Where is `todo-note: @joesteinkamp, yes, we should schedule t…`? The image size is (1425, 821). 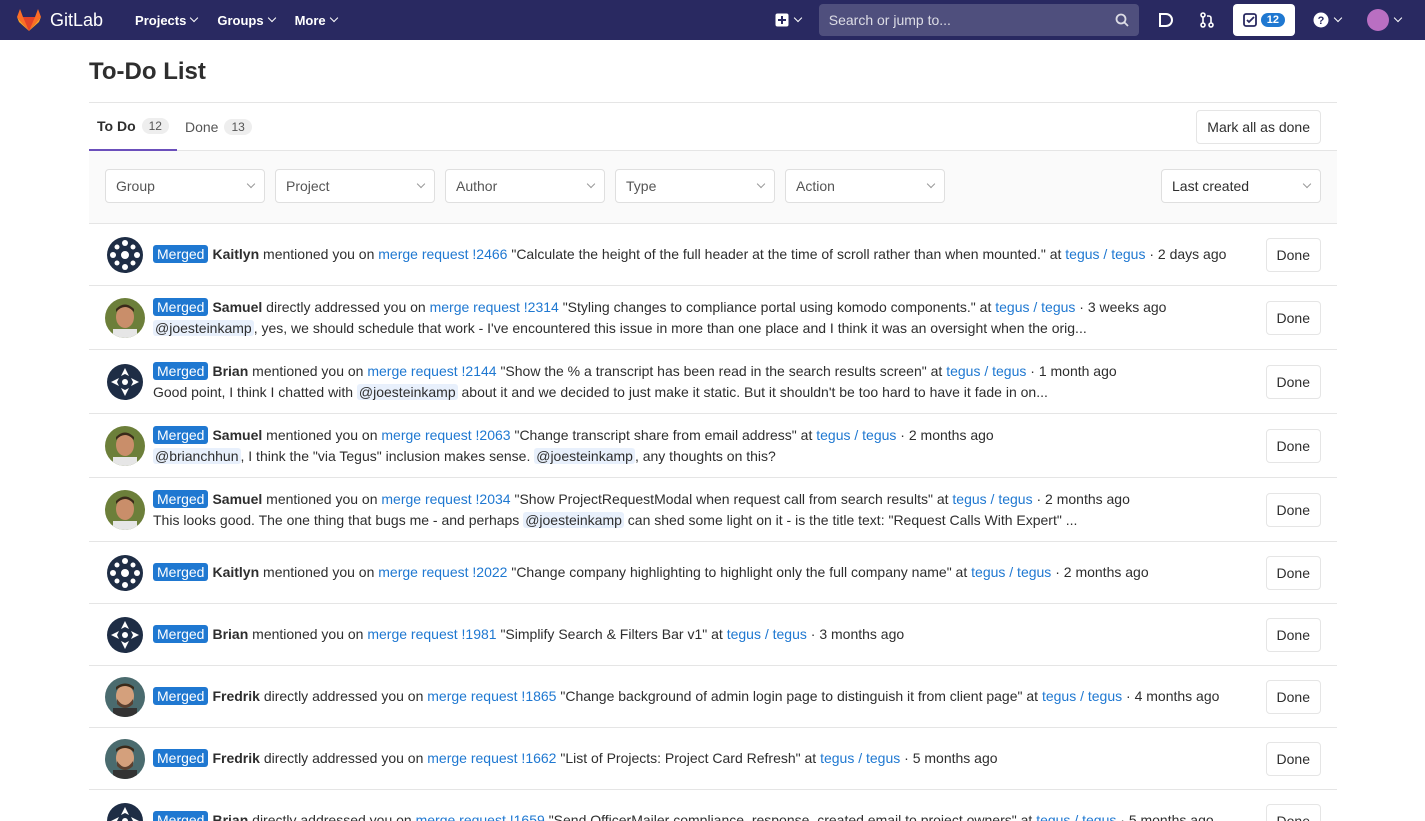 todo-note: @joesteinkamp, yes, we should schedule t… is located at coordinates (703, 328).